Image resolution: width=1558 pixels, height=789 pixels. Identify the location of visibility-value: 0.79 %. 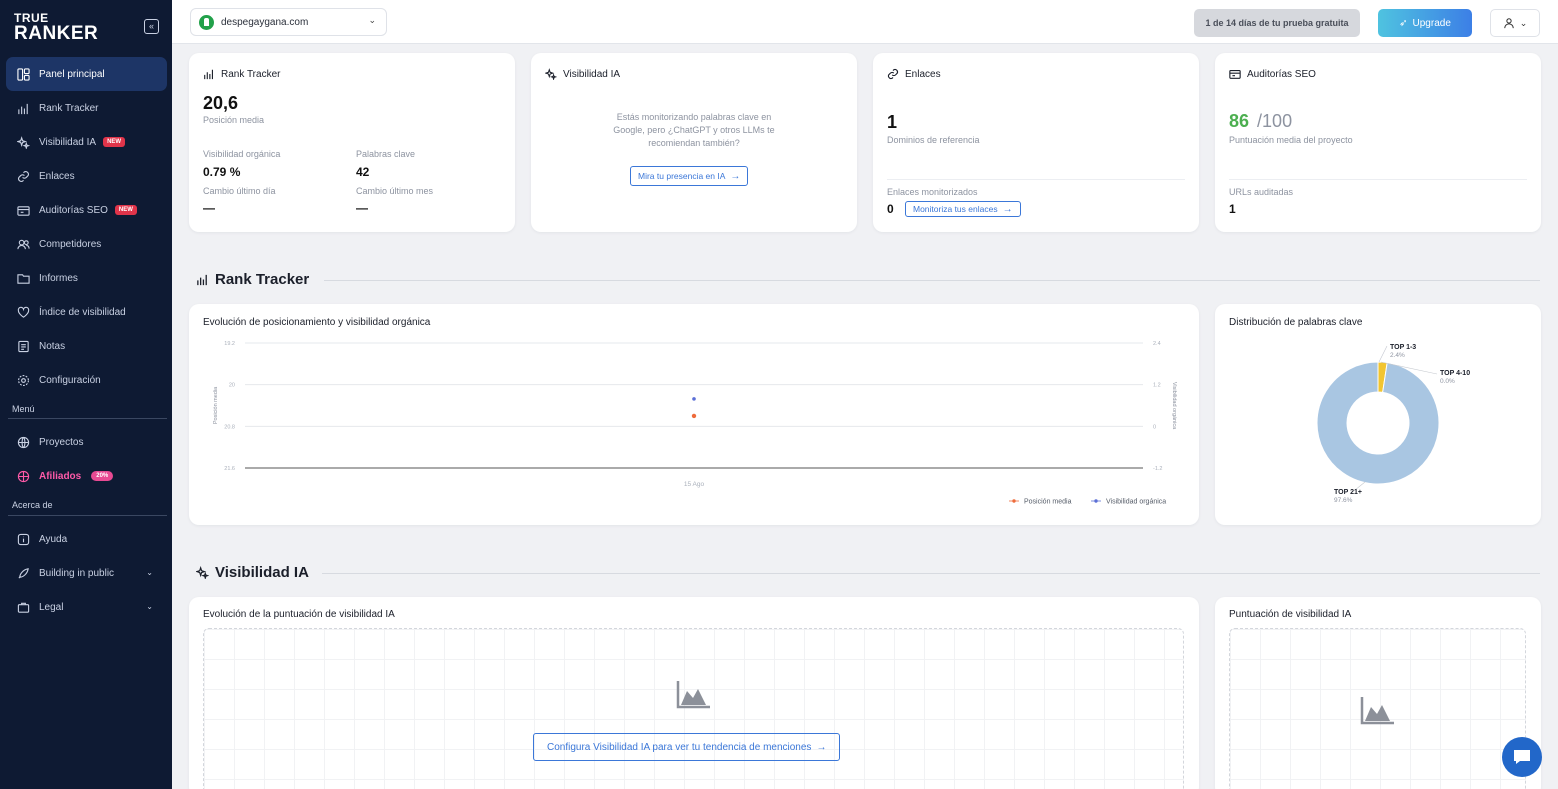
(222, 172).